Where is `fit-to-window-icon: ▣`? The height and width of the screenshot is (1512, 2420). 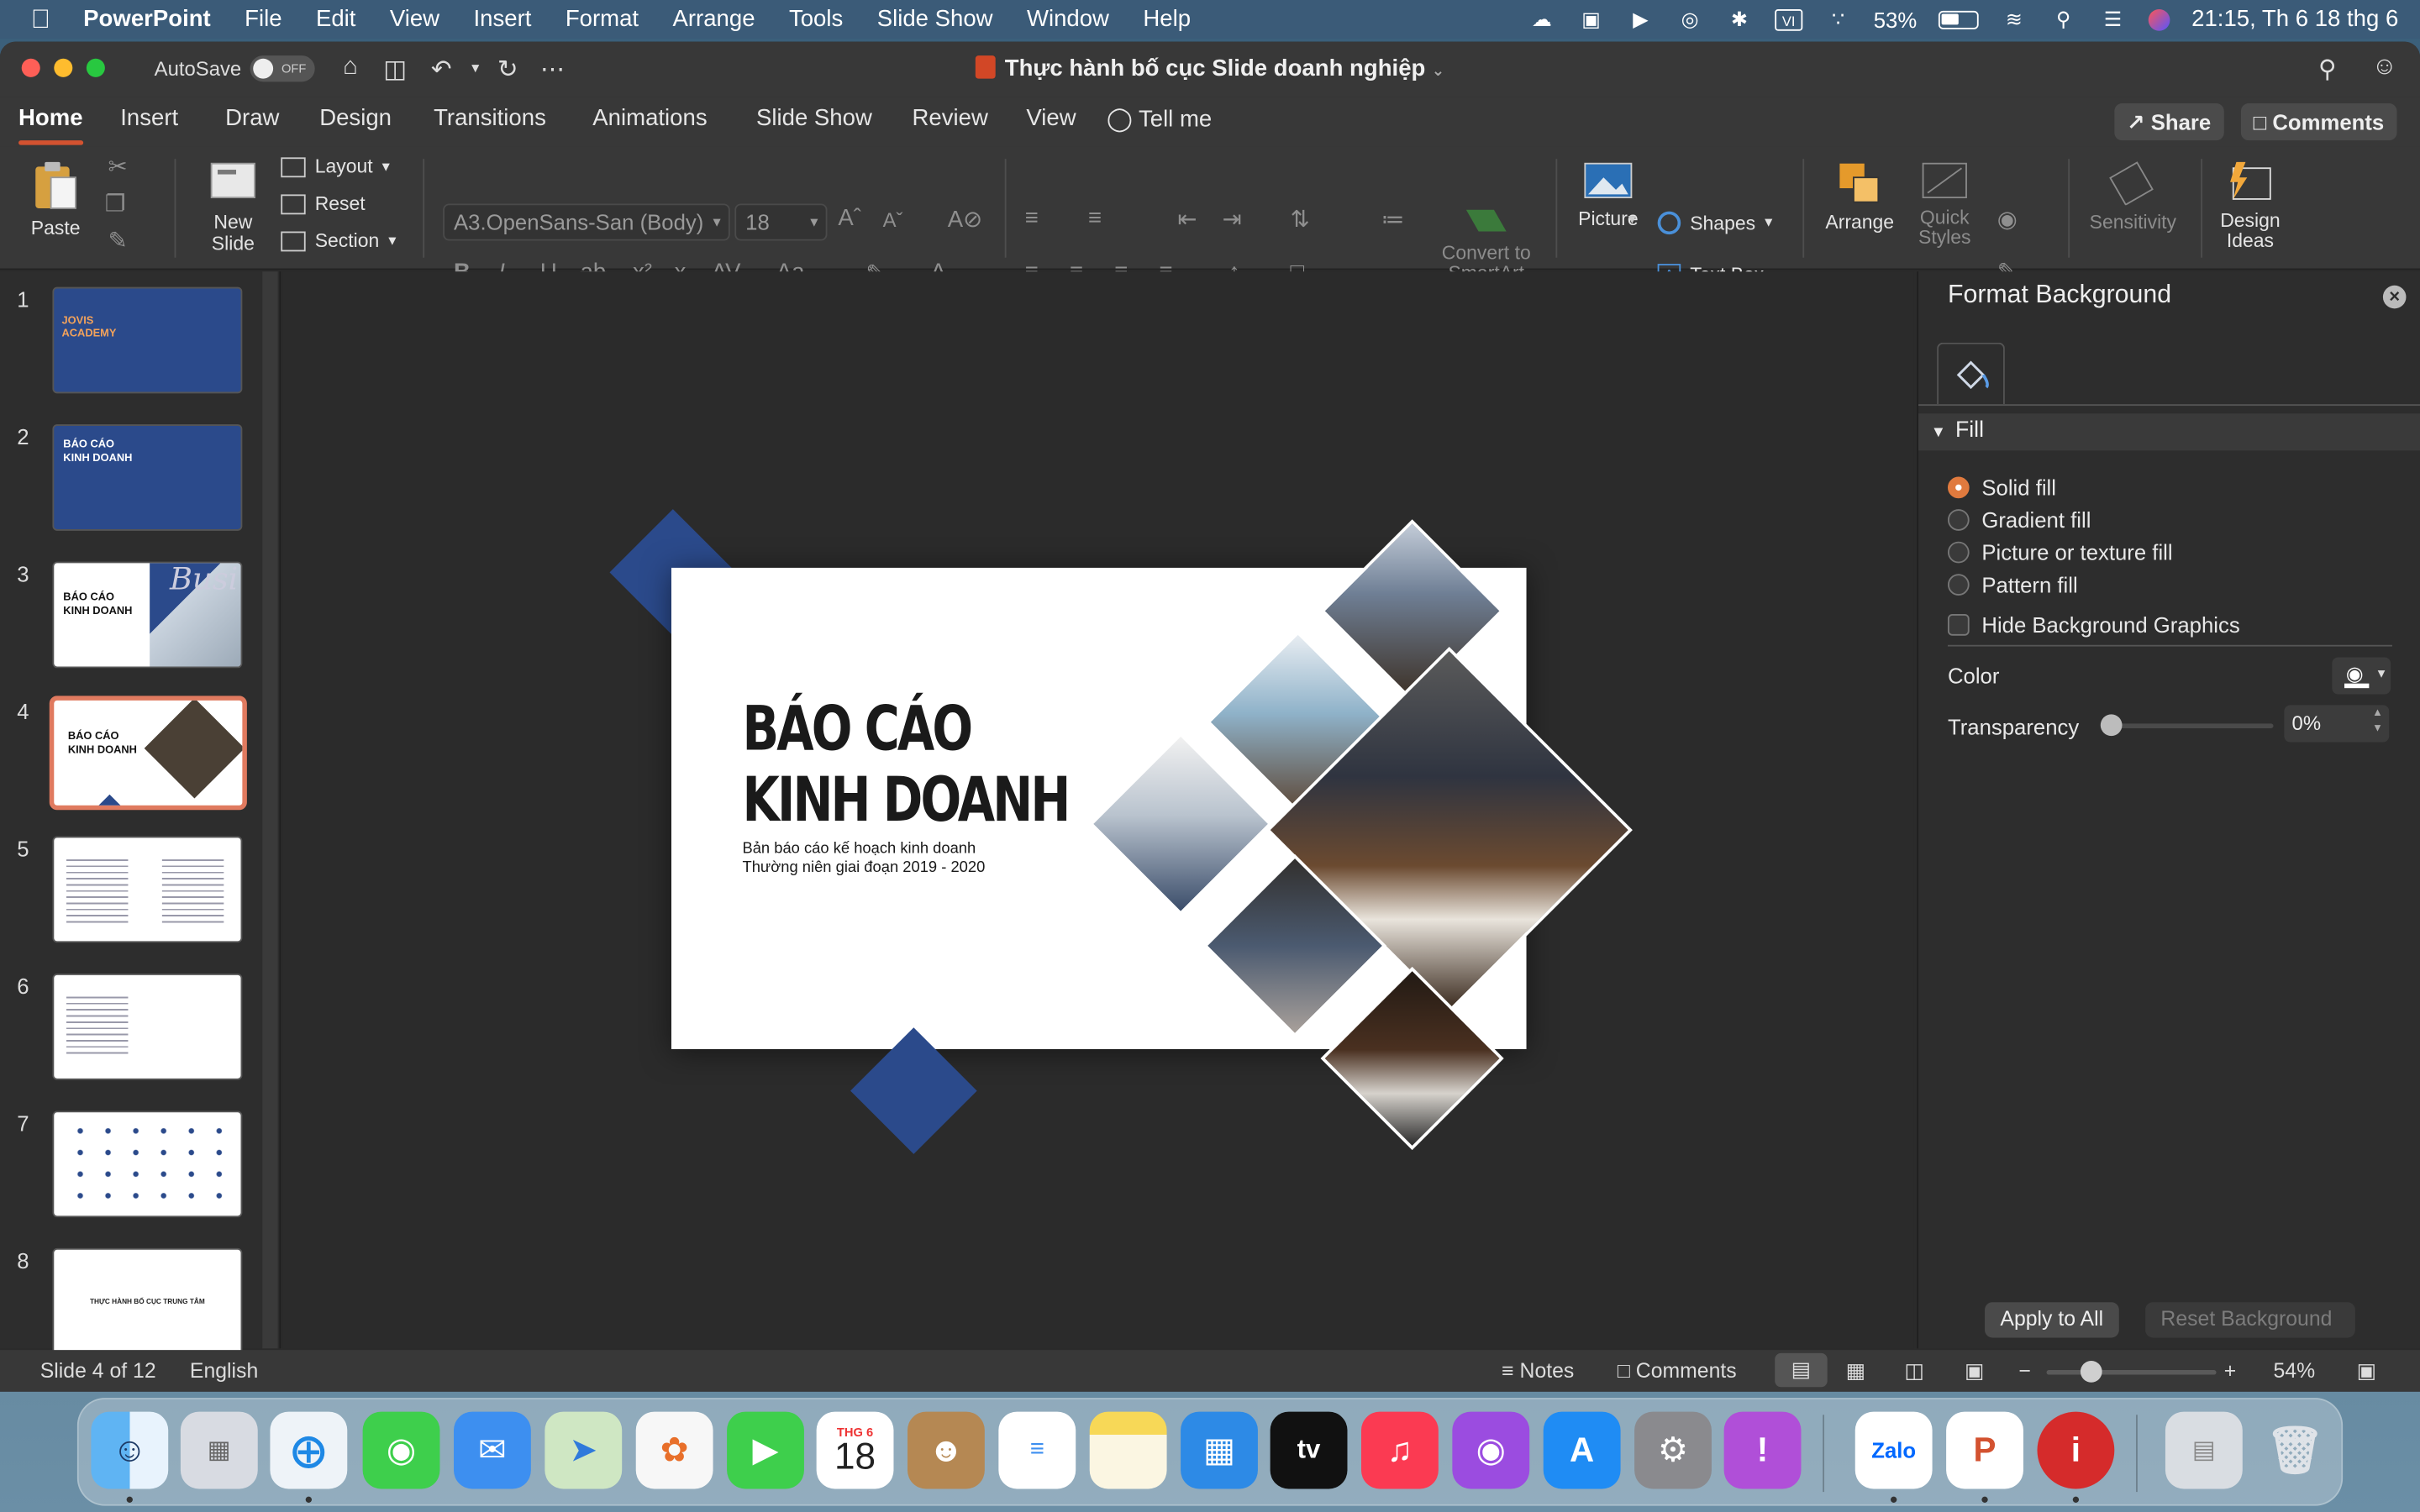 fit-to-window-icon: ▣ is located at coordinates (2366, 1371).